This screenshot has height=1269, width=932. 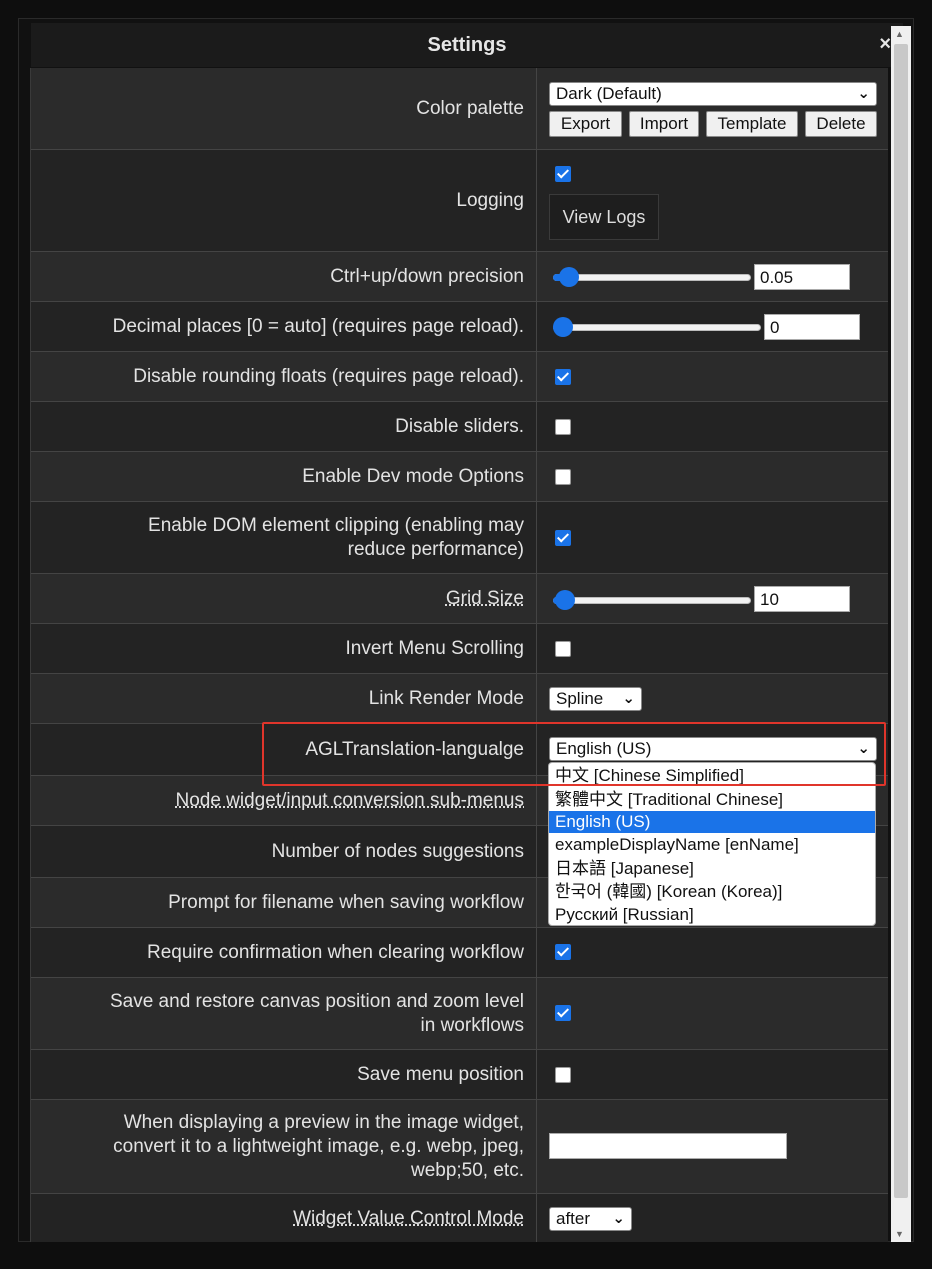 What do you see at coordinates (284, 108) in the screenshot?
I see `row-label: Color palette` at bounding box center [284, 108].